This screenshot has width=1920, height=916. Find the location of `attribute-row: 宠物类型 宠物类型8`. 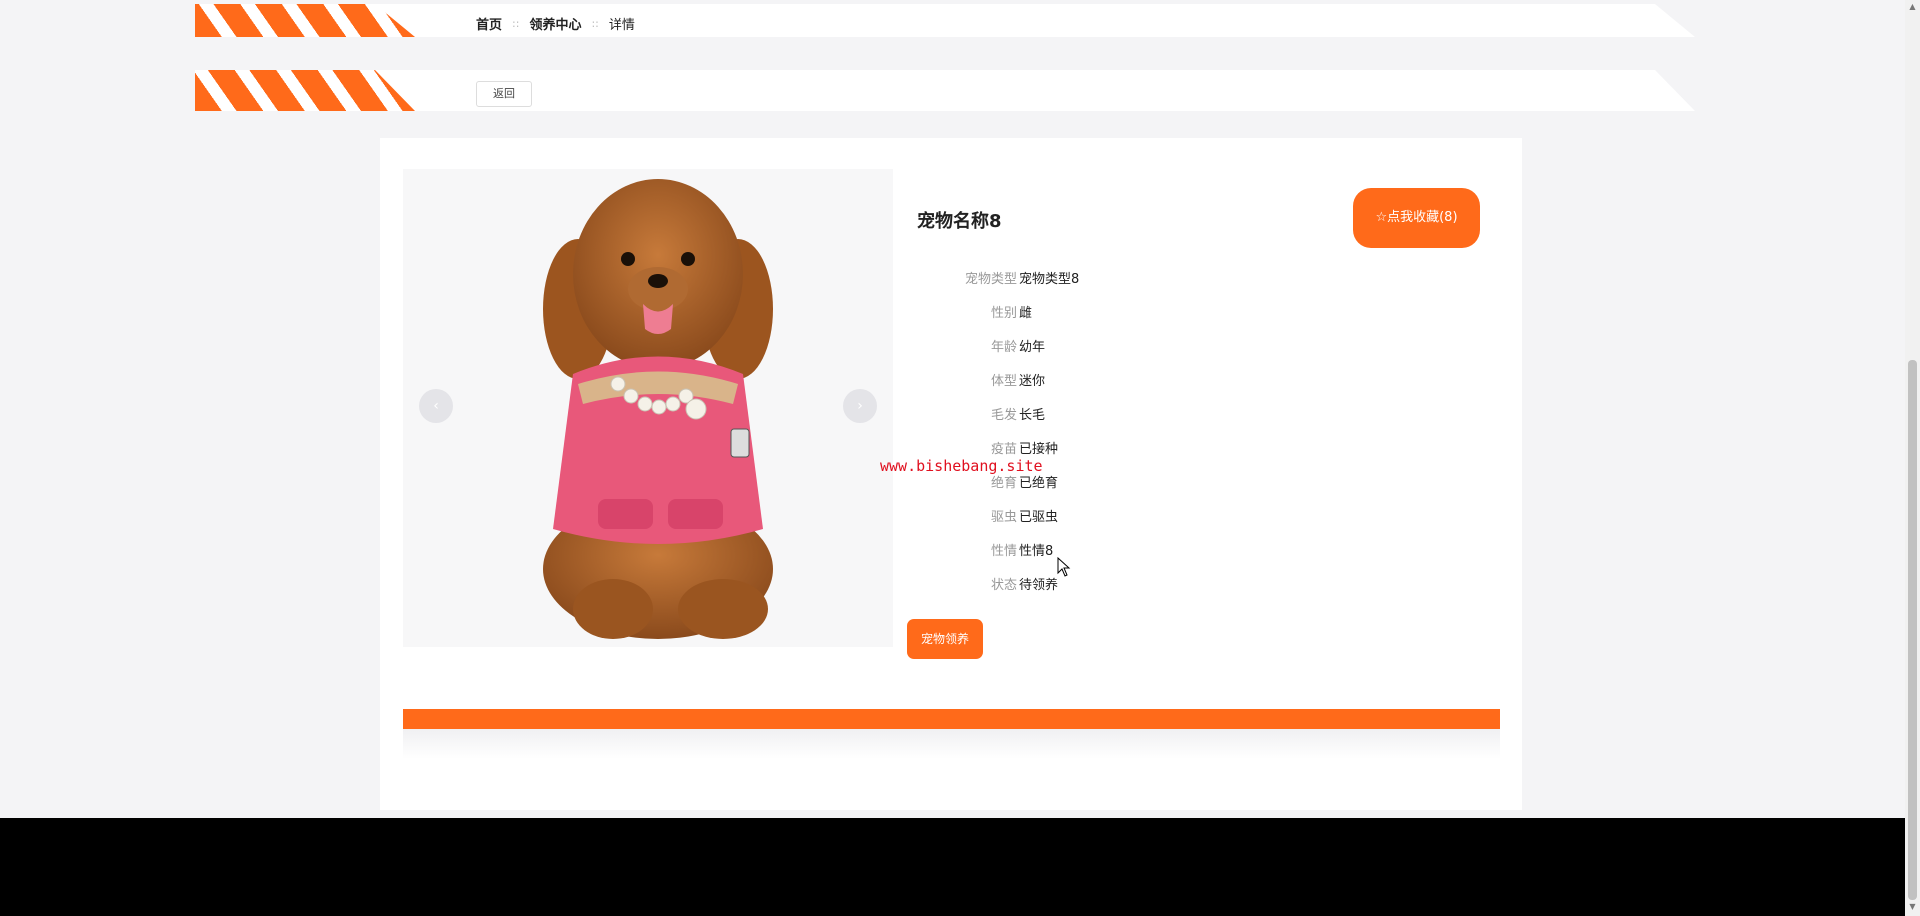

attribute-row: 宠物类型 宠物类型8 is located at coordinates (1067, 285).